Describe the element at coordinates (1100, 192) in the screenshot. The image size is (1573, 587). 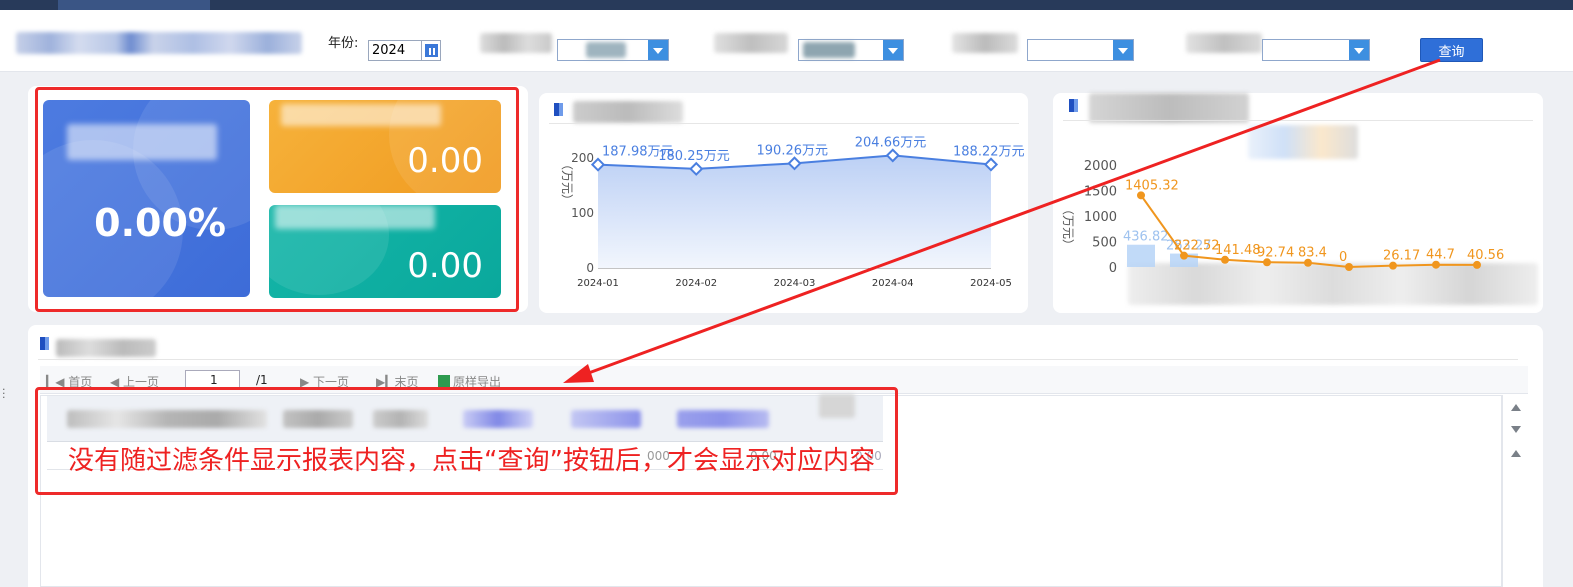
I see `y-tick-label: 1500` at that location.